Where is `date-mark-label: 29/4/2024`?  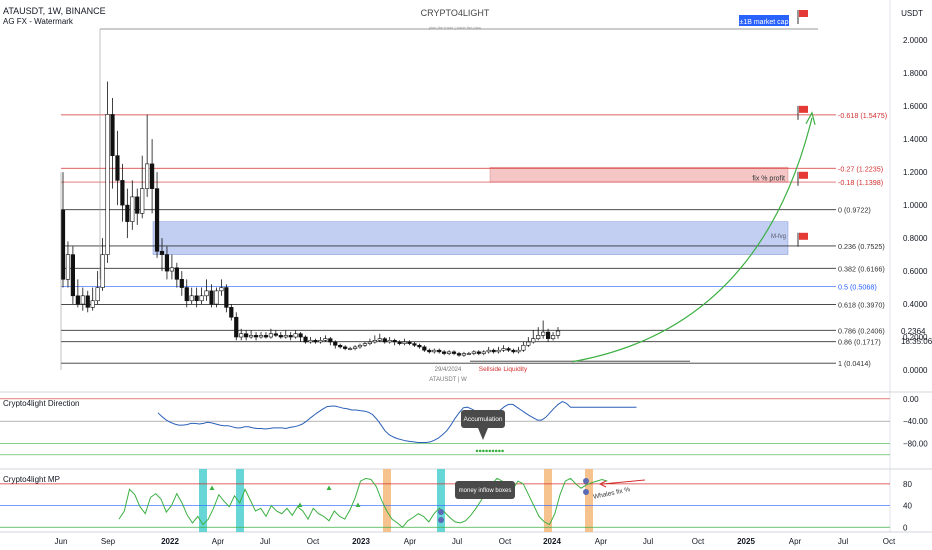
date-mark-label: 29/4/2024 is located at coordinates (448, 370).